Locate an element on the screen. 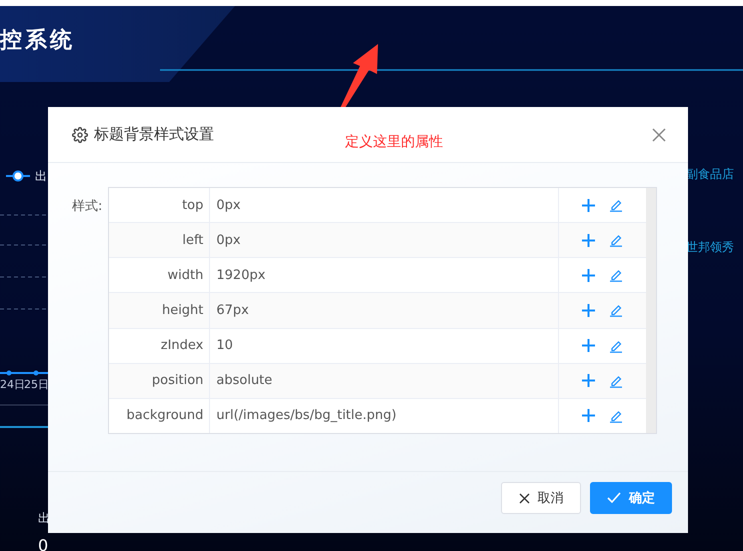 The width and height of the screenshot is (743, 551). close-button is located at coordinates (659, 135).